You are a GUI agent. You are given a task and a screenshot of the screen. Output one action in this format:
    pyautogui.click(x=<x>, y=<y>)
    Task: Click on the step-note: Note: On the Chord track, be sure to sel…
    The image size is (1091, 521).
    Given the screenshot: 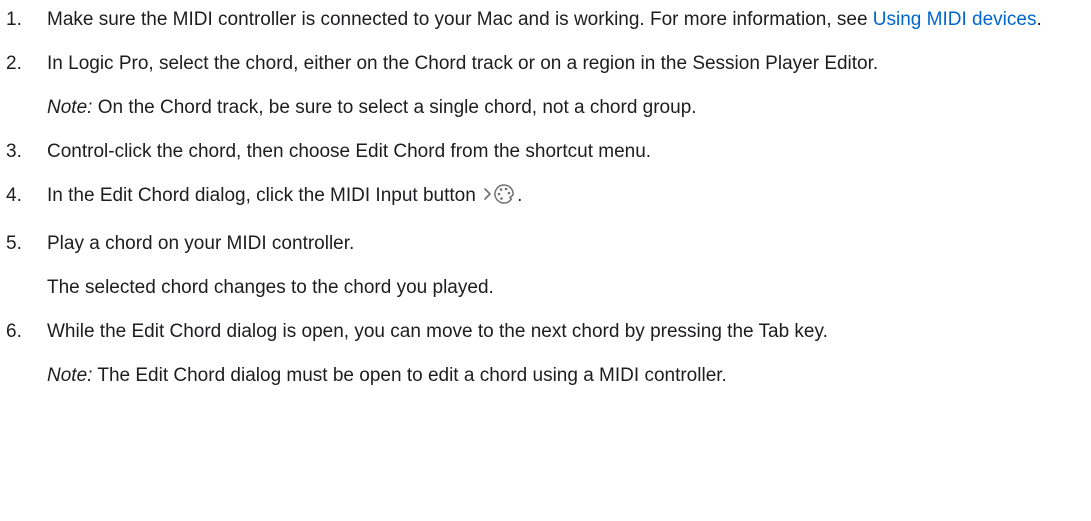 What is the action you would take?
    pyautogui.click(x=559, y=108)
    